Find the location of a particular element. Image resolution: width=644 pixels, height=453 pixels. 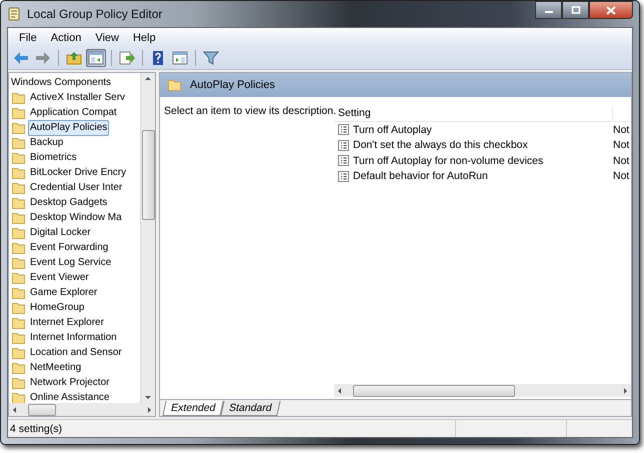

tree-item: Digital Locker is located at coordinates (60, 232).